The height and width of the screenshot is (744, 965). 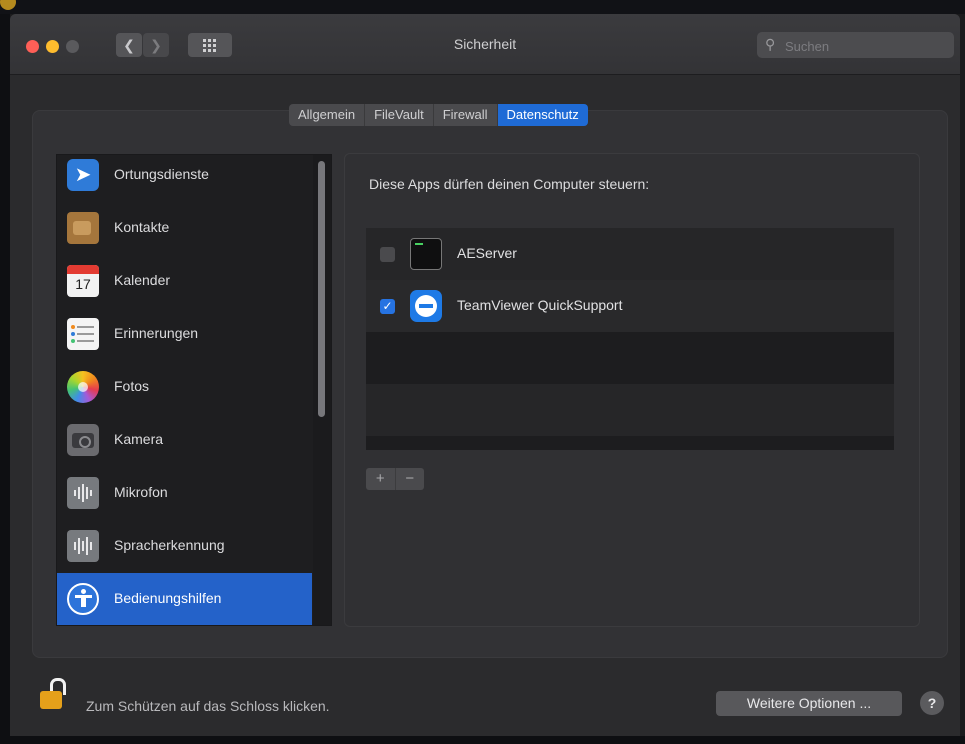 What do you see at coordinates (83, 493) in the screenshot?
I see `microphone-icon` at bounding box center [83, 493].